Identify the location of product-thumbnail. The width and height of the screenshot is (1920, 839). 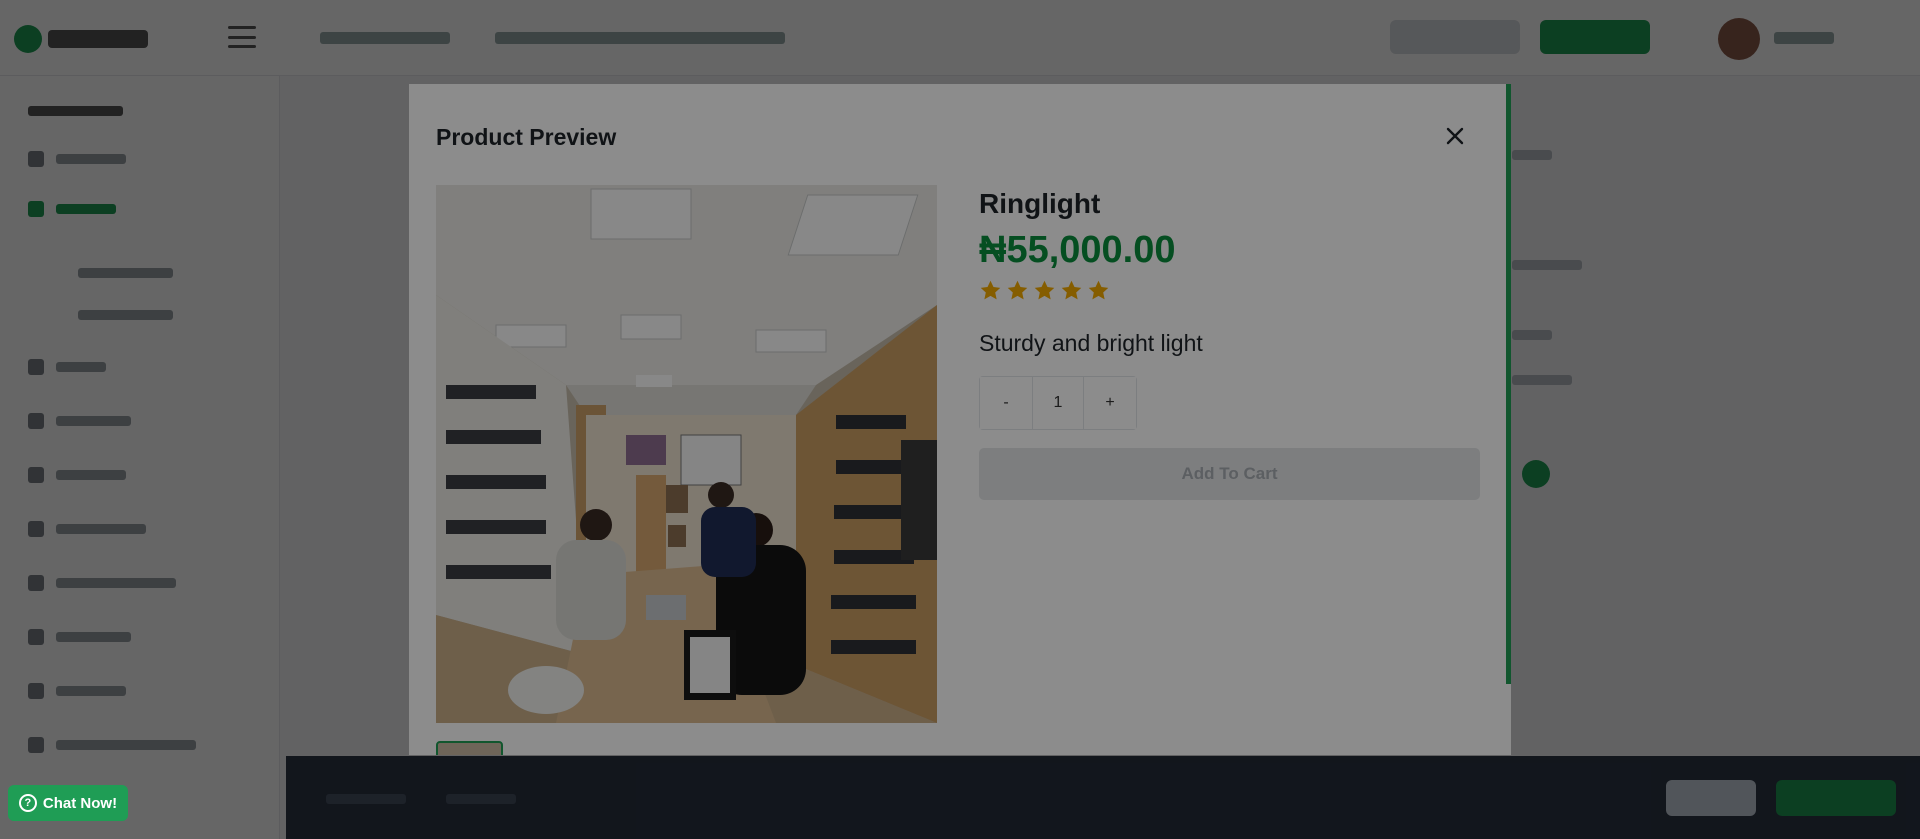
(469, 748).